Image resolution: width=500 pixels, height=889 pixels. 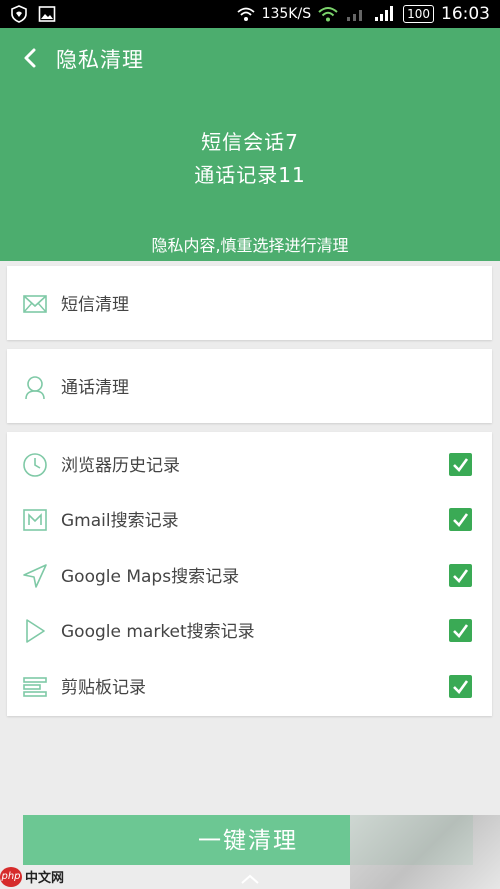 I want to click on record-label: Google Maps搜索记录, so click(x=150, y=577).